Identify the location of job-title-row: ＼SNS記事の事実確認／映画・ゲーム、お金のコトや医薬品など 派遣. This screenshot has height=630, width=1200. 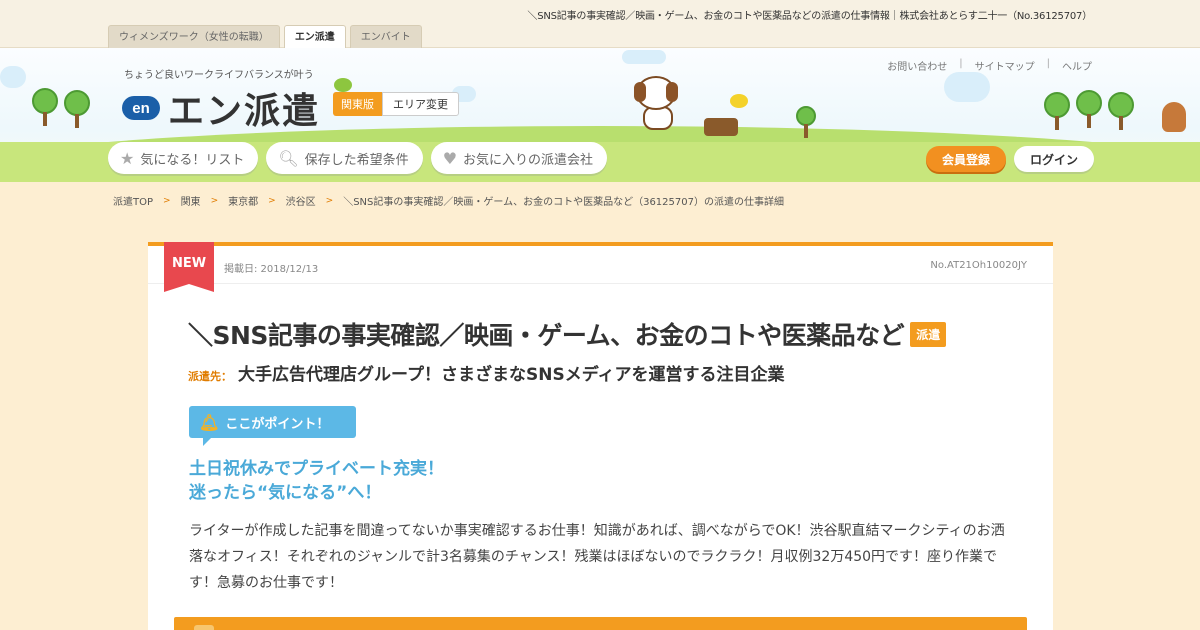
(567, 334).